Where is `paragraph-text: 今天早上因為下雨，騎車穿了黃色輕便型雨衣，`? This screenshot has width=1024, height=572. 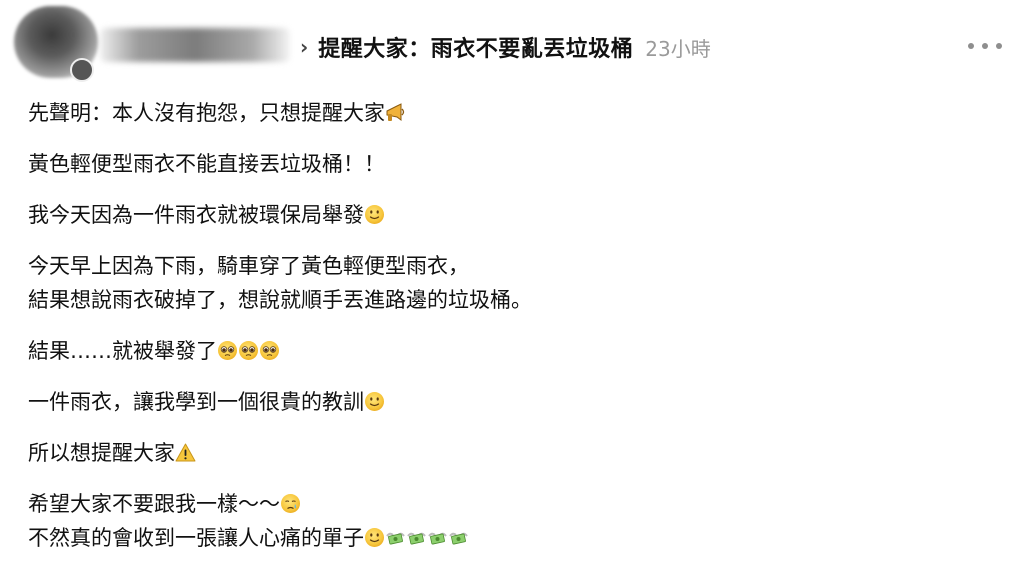 paragraph-text: 今天早上因為下雨，騎車穿了黃色輕便型雨衣， is located at coordinates (248, 266).